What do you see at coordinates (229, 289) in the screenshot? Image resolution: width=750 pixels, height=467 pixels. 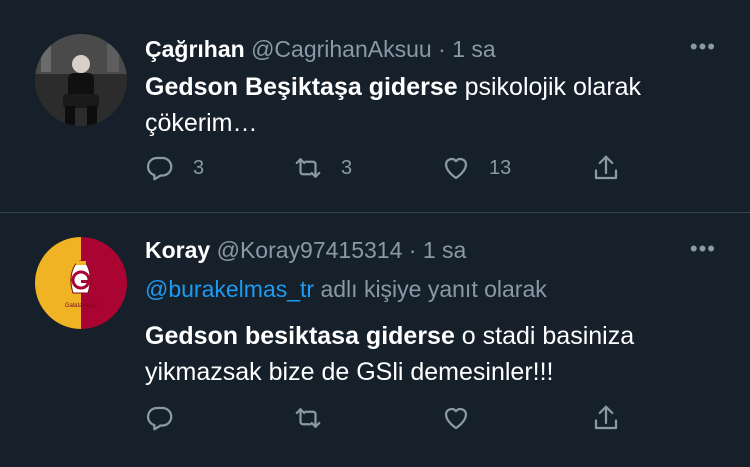 I see `reply-mention-link: @burakelmas_tr` at bounding box center [229, 289].